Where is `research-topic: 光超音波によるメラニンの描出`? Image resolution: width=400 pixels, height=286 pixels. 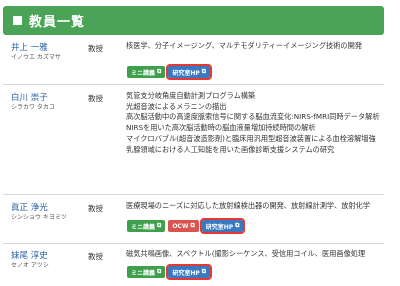
research-topic: 光超音波によるメラニンの描出 is located at coordinates (176, 106).